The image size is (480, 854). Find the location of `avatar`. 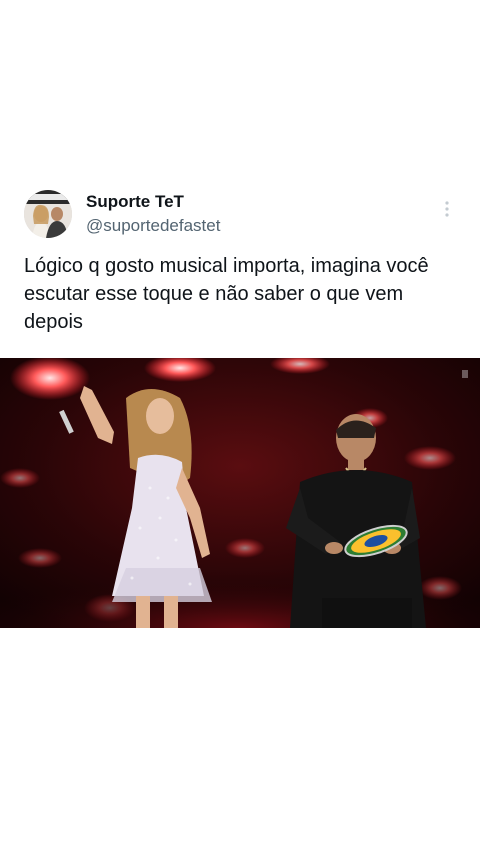

avatar is located at coordinates (48, 214).